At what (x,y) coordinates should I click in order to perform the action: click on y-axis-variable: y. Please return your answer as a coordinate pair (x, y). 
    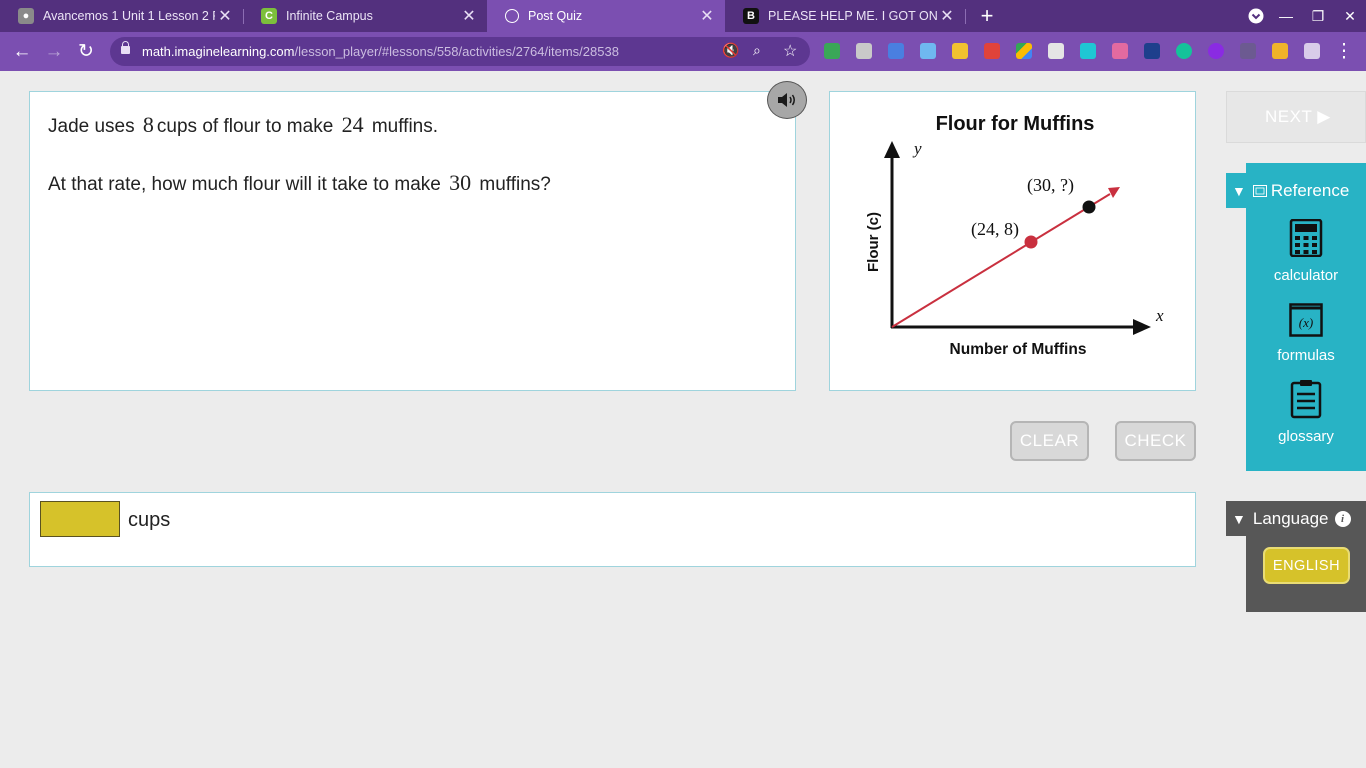
    Looking at the image, I should click on (917, 148).